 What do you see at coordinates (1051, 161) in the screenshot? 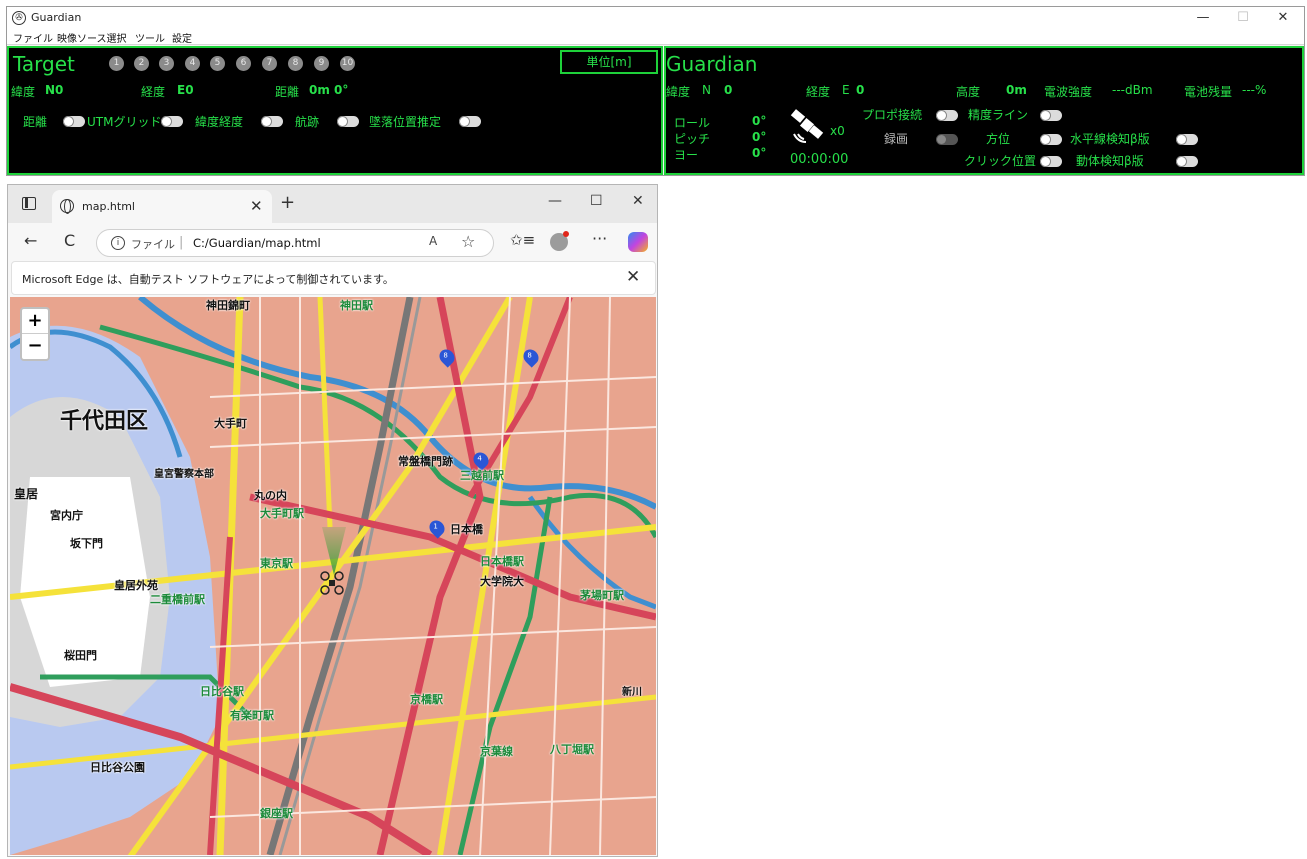
I see `toggle-click-position` at bounding box center [1051, 161].